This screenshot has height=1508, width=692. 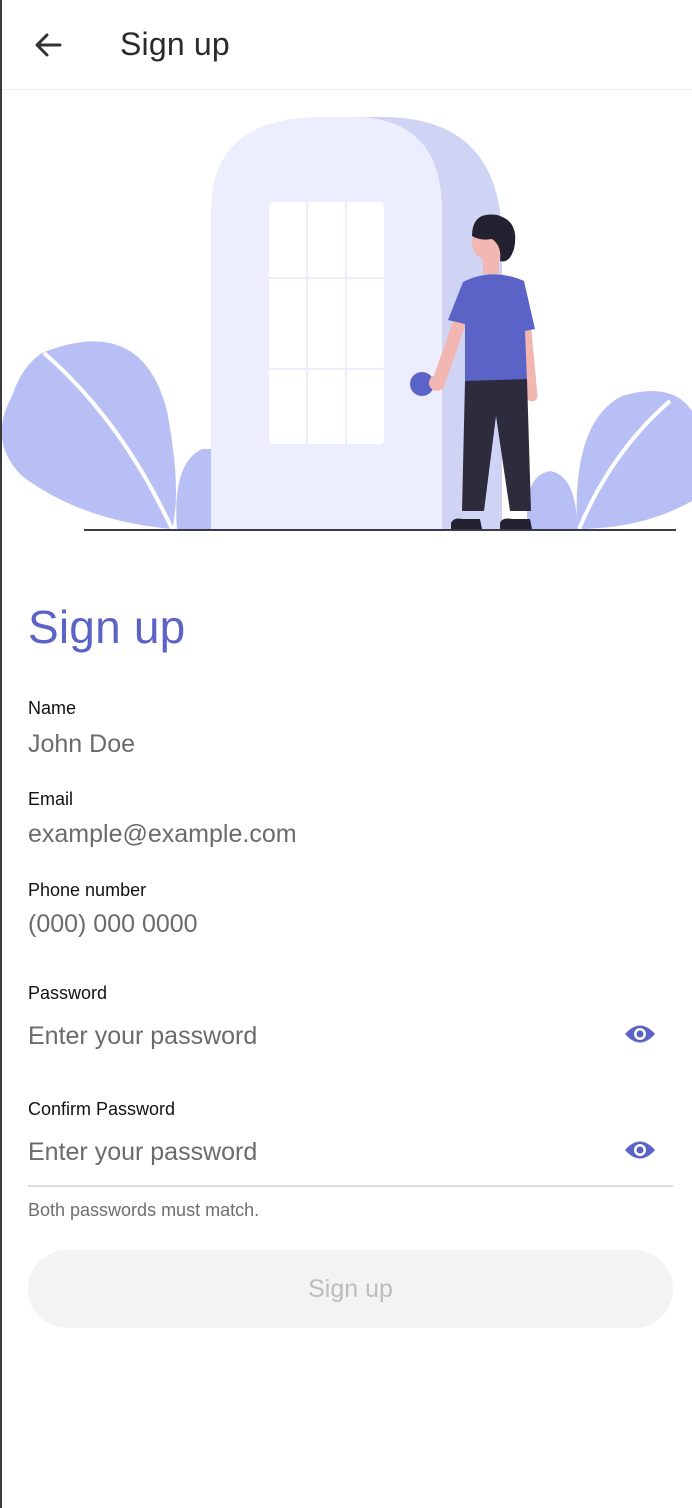 What do you see at coordinates (102, 1109) in the screenshot?
I see `confirm-password-label: Confirm Password` at bounding box center [102, 1109].